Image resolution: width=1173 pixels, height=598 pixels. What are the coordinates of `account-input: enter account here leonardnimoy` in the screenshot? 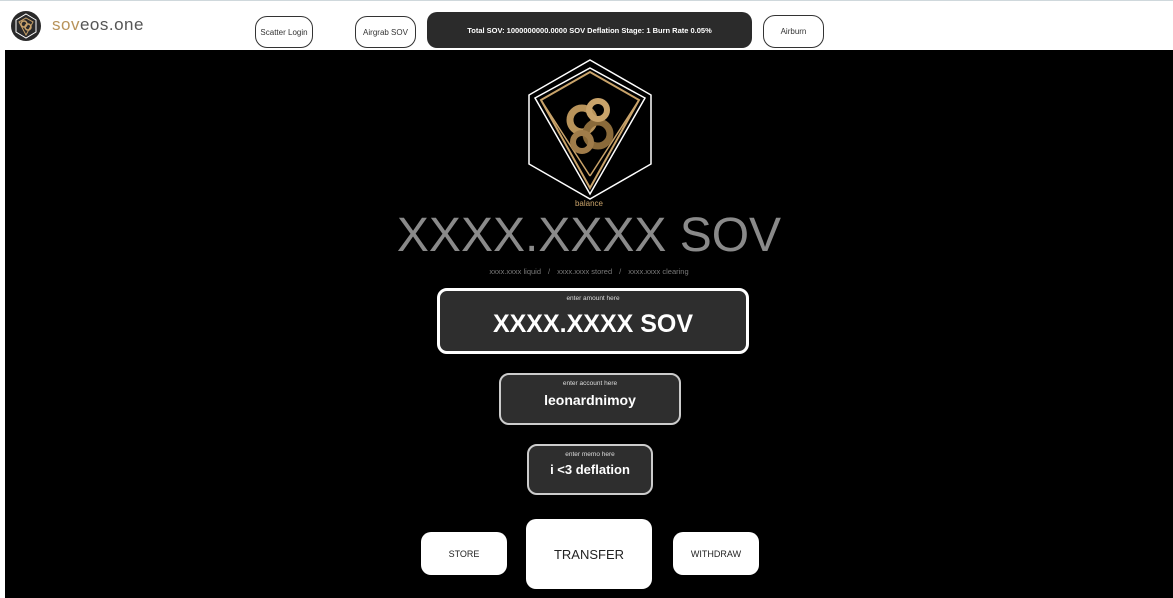 It's located at (590, 399).